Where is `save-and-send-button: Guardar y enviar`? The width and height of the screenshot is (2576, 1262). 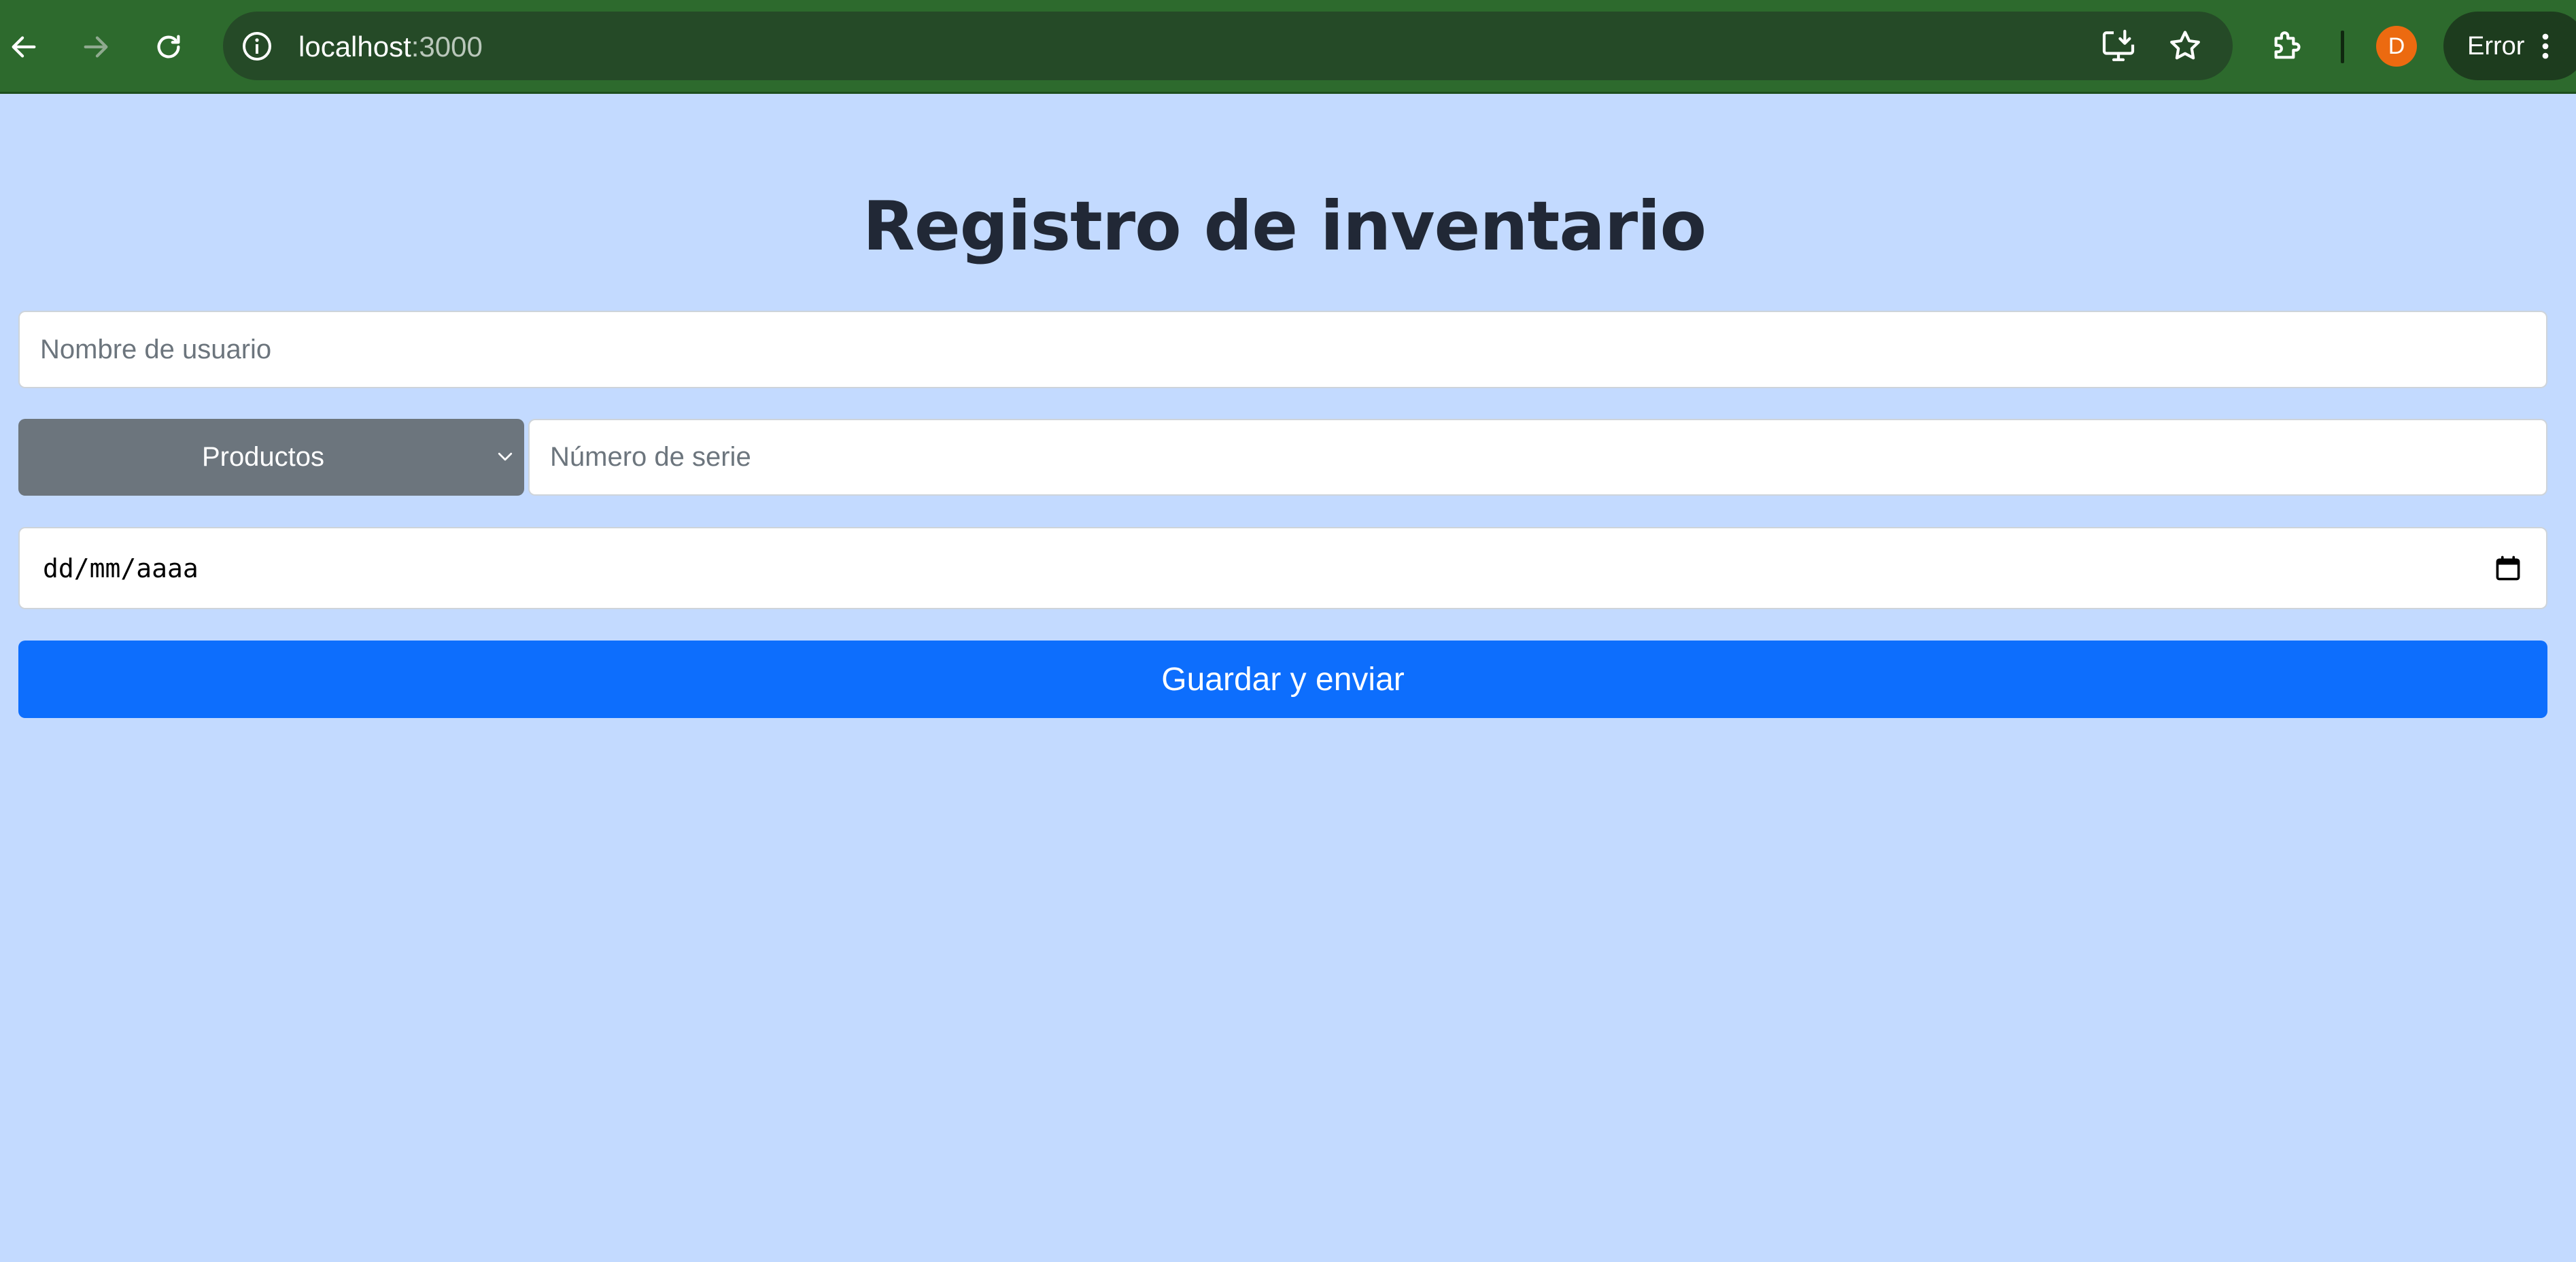
save-and-send-button: Guardar y enviar is located at coordinates (1282, 679).